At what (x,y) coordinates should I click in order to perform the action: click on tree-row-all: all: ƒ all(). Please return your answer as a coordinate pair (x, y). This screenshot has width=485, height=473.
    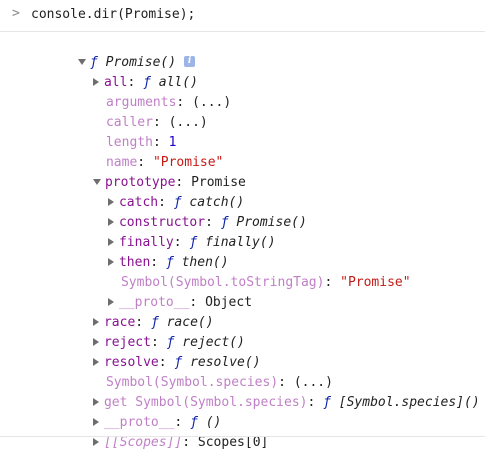
    Looking at the image, I should click on (122, 71).